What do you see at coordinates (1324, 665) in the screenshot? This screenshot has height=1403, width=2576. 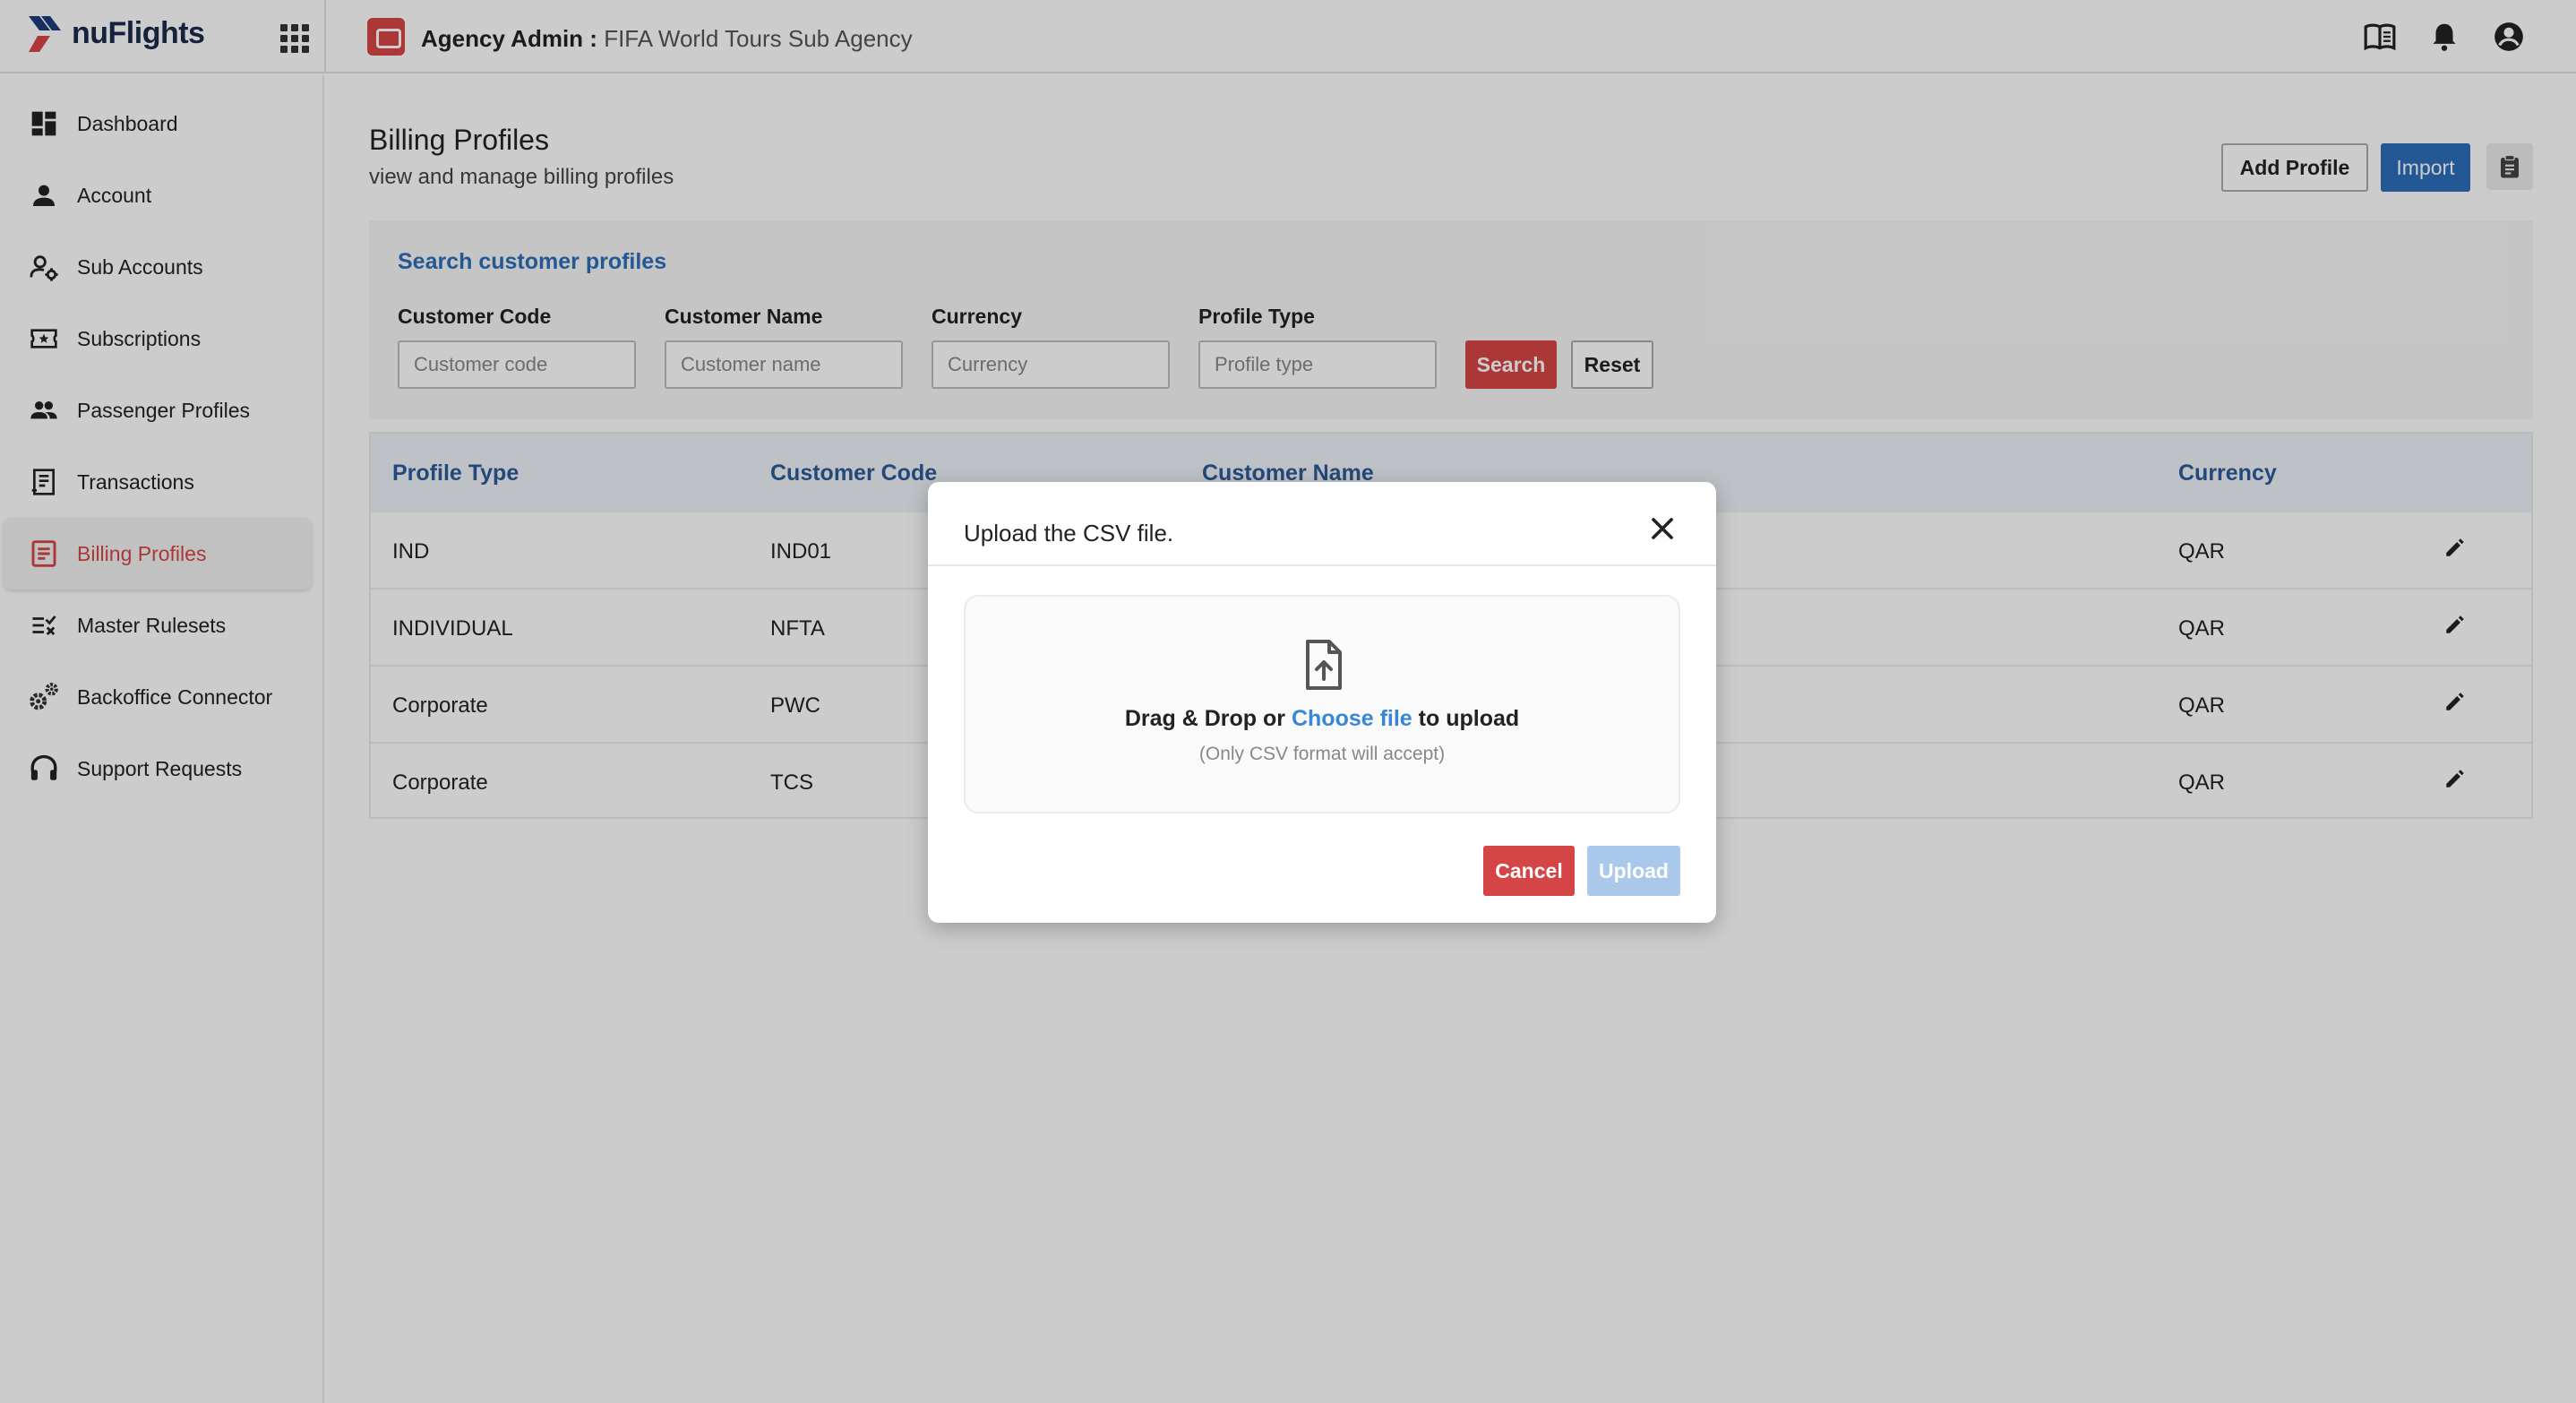 I see `file-upload-icon` at bounding box center [1324, 665].